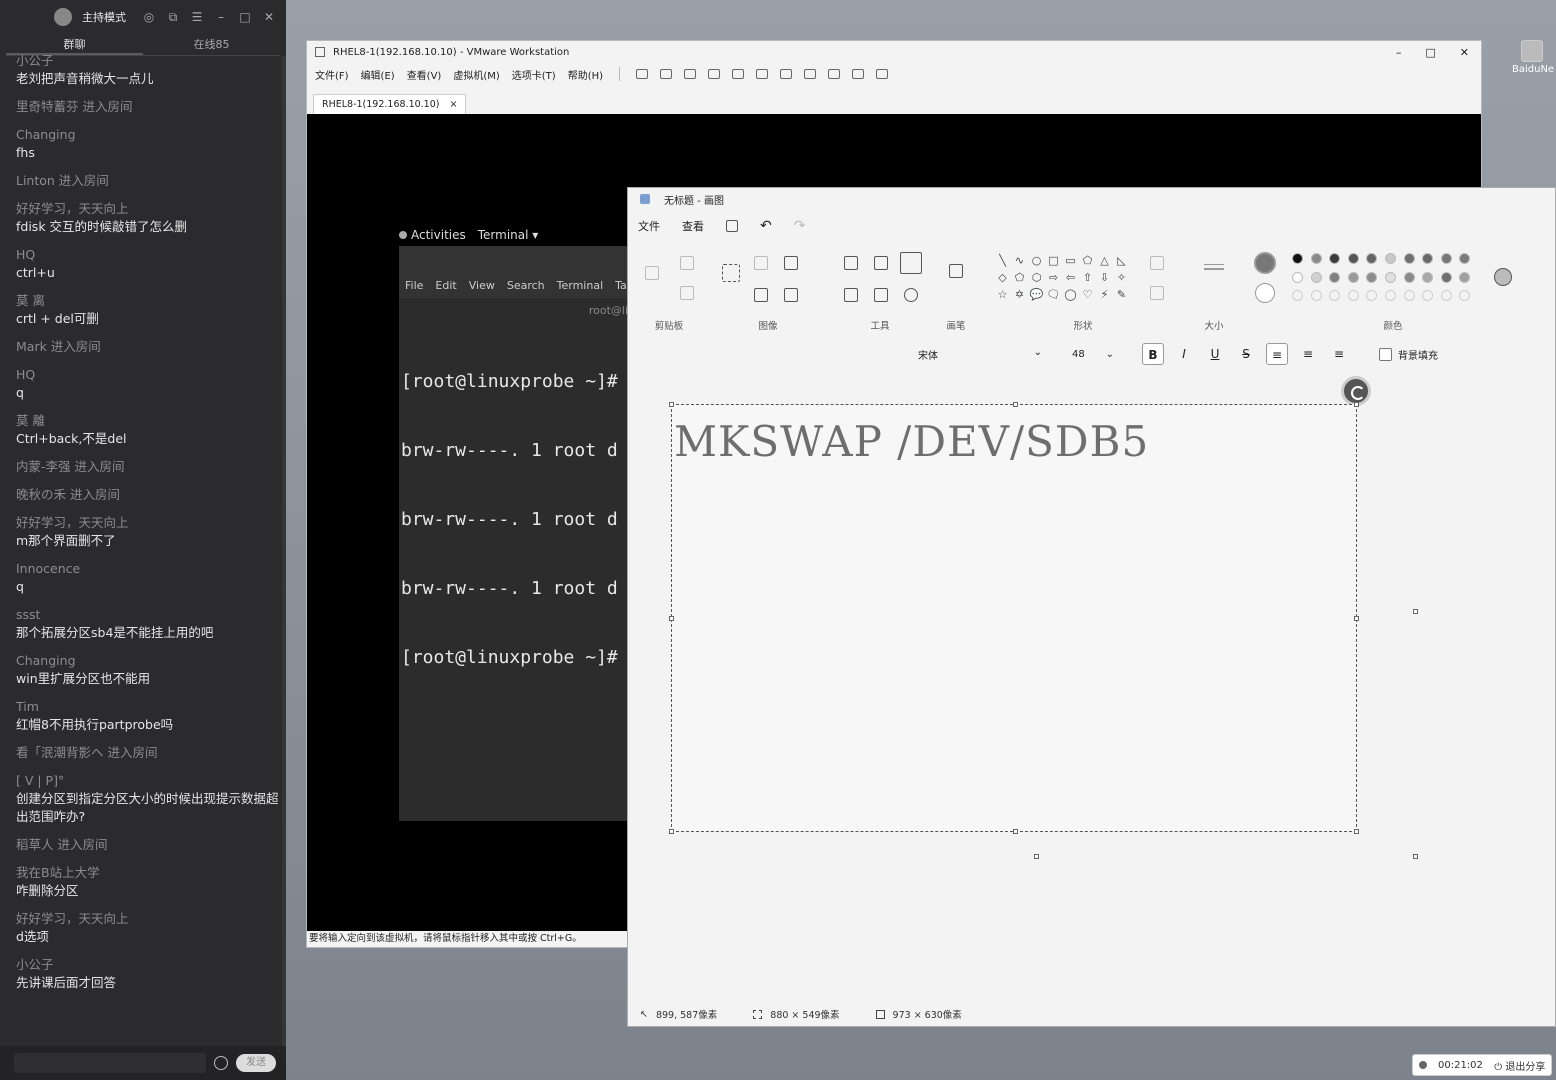 The width and height of the screenshot is (1556, 1080). I want to click on minimize-icon: –, so click(1399, 52).